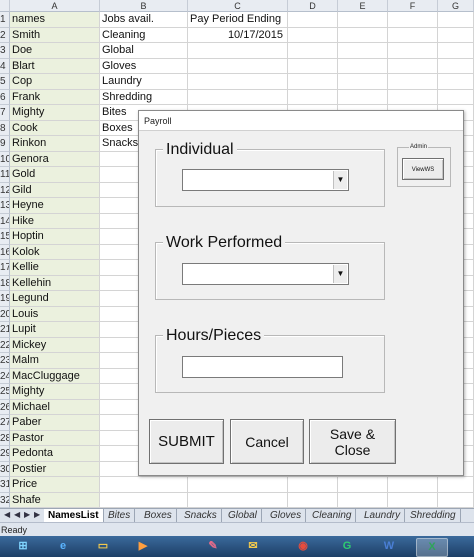 The width and height of the screenshot is (474, 557). What do you see at coordinates (265, 180) in the screenshot?
I see `individual-combobox: ▼` at bounding box center [265, 180].